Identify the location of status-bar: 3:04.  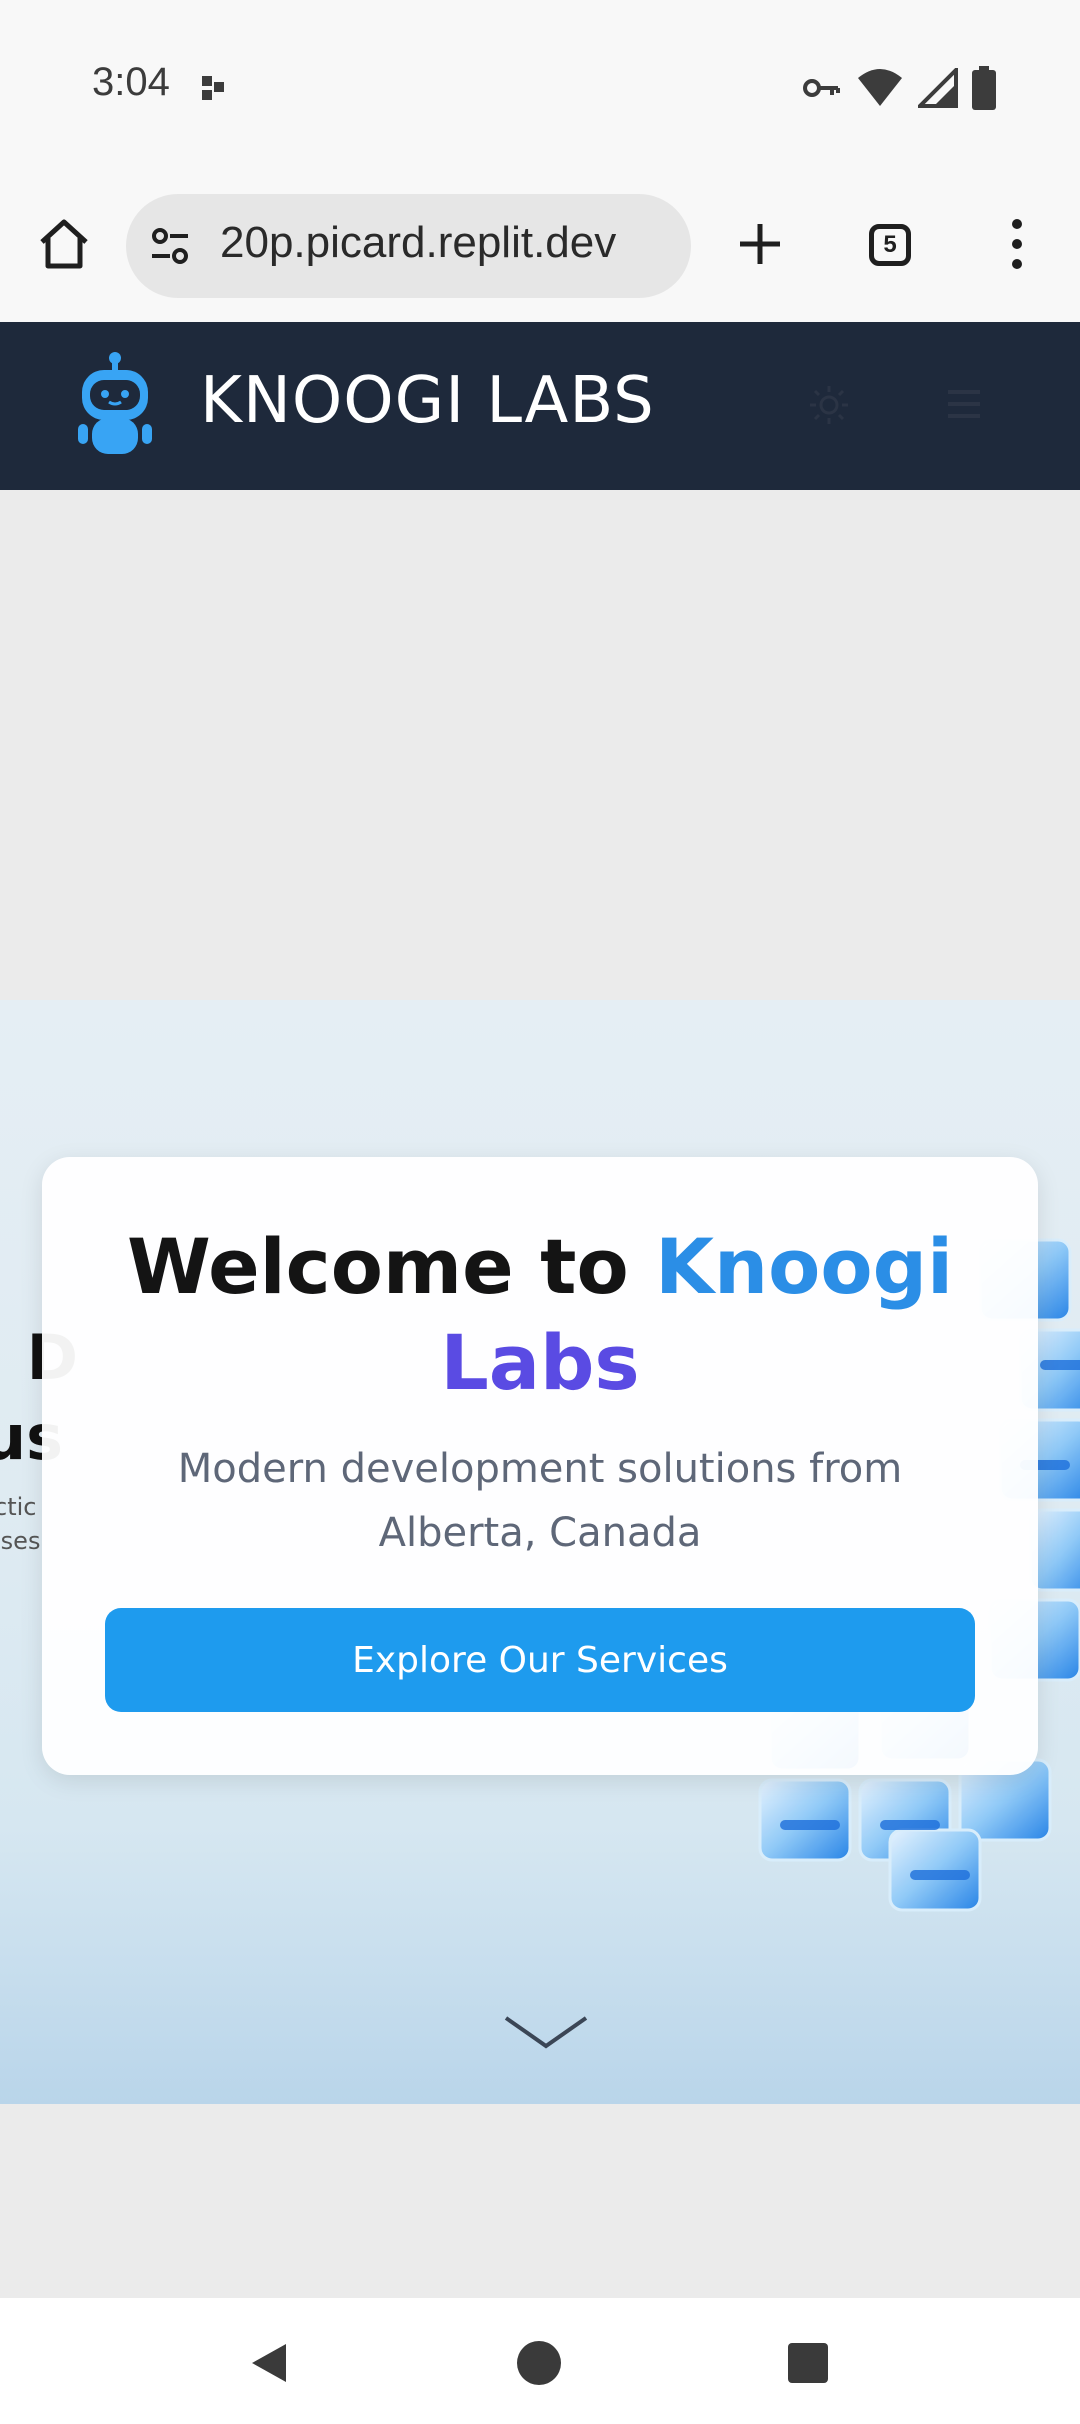
(540, 88).